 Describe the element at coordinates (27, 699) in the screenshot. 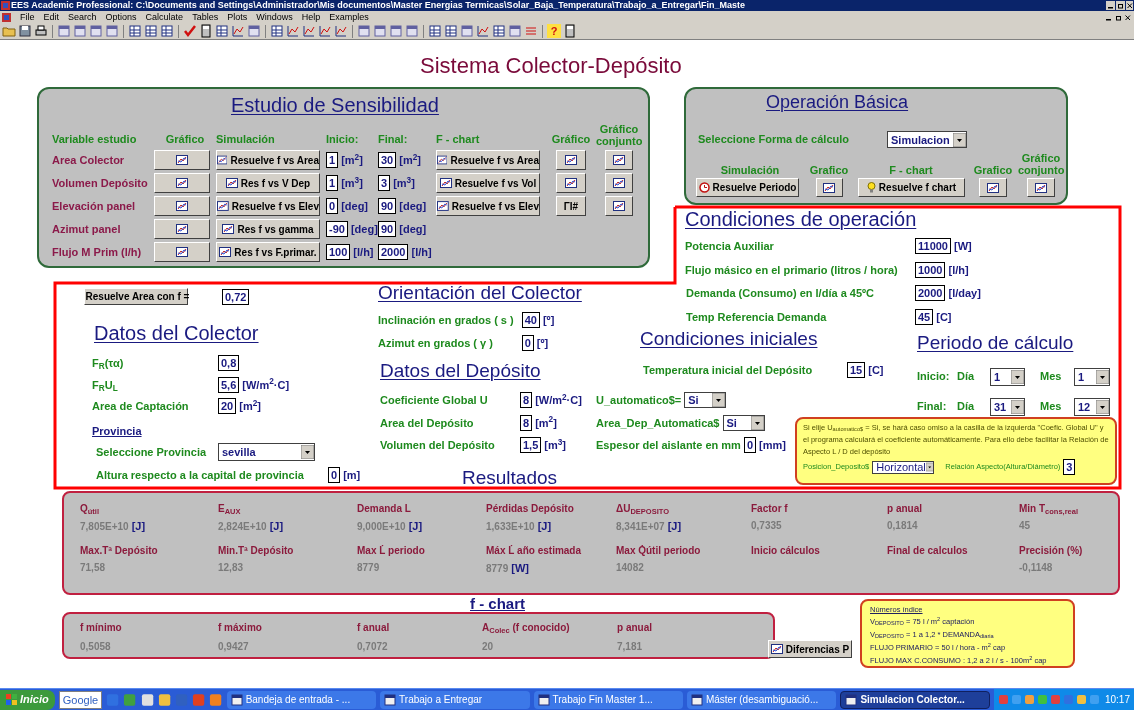

I see `start-button: Inicio` at that location.